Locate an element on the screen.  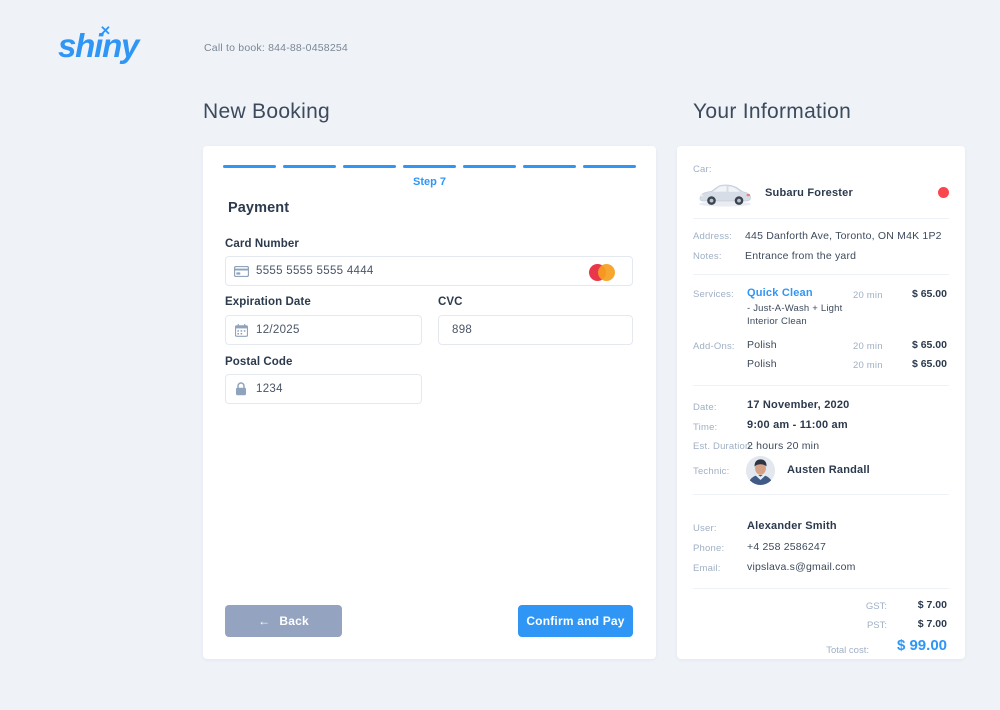
back-button: ← Back is located at coordinates (283, 621).